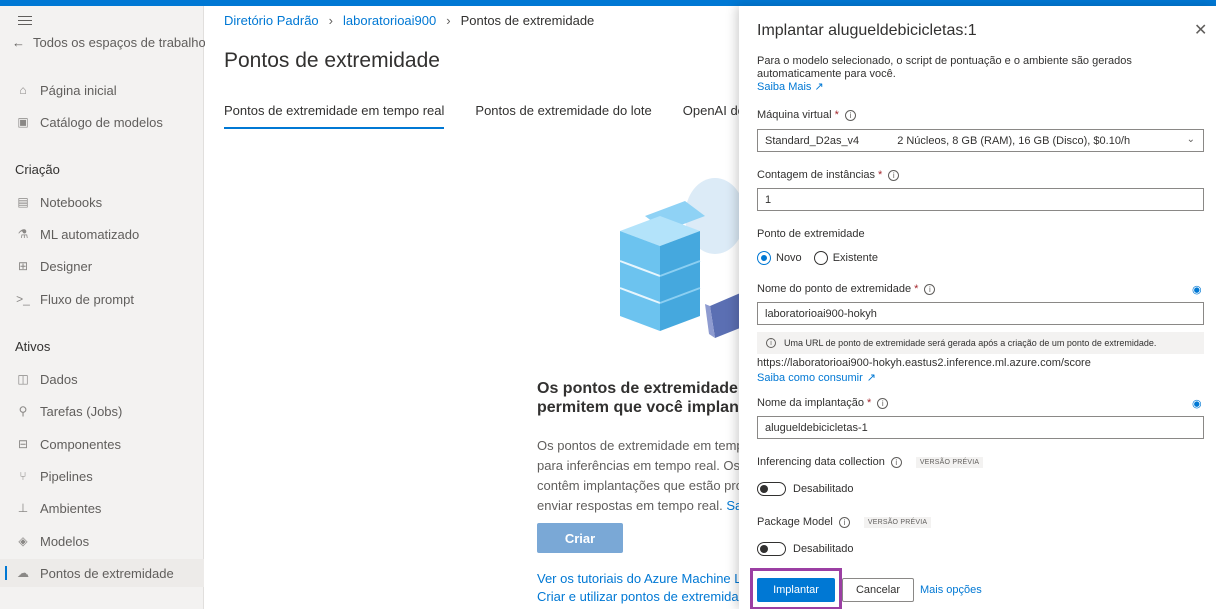  What do you see at coordinates (980, 427) in the screenshot?
I see `deployment-name-input: alugueldebicicletas-1` at bounding box center [980, 427].